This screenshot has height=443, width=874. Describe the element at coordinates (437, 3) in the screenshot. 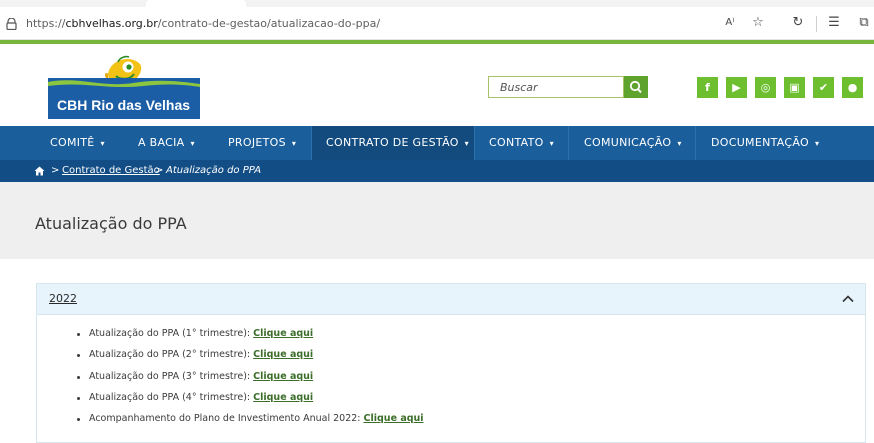

I see `tab-strip` at that location.